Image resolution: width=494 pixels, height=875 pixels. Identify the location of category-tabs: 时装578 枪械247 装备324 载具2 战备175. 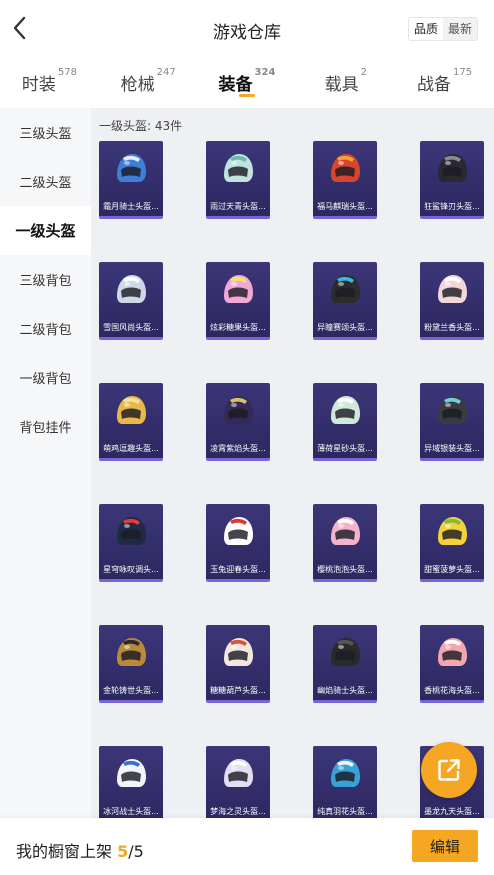
(247, 82).